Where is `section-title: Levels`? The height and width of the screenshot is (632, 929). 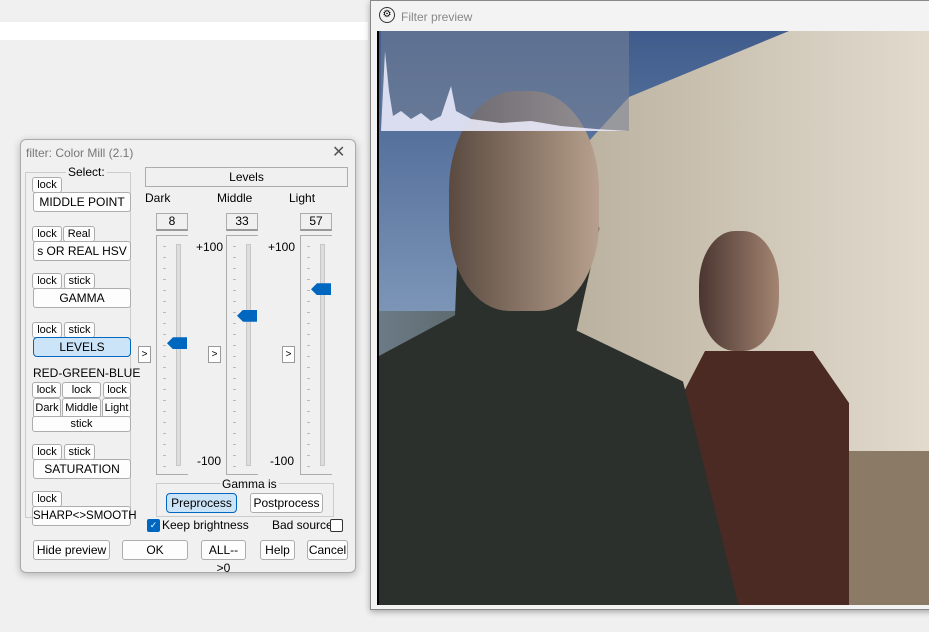
section-title: Levels is located at coordinates (246, 177).